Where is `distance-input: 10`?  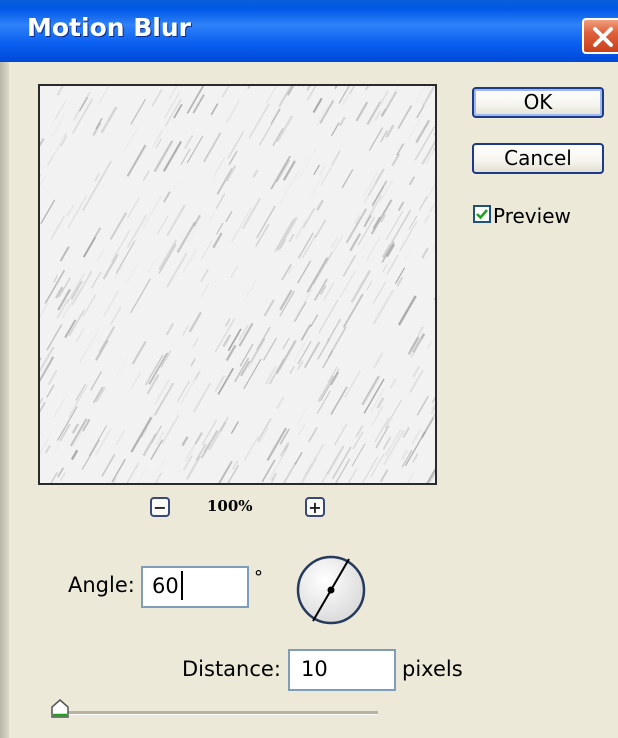
distance-input: 10 is located at coordinates (342, 670).